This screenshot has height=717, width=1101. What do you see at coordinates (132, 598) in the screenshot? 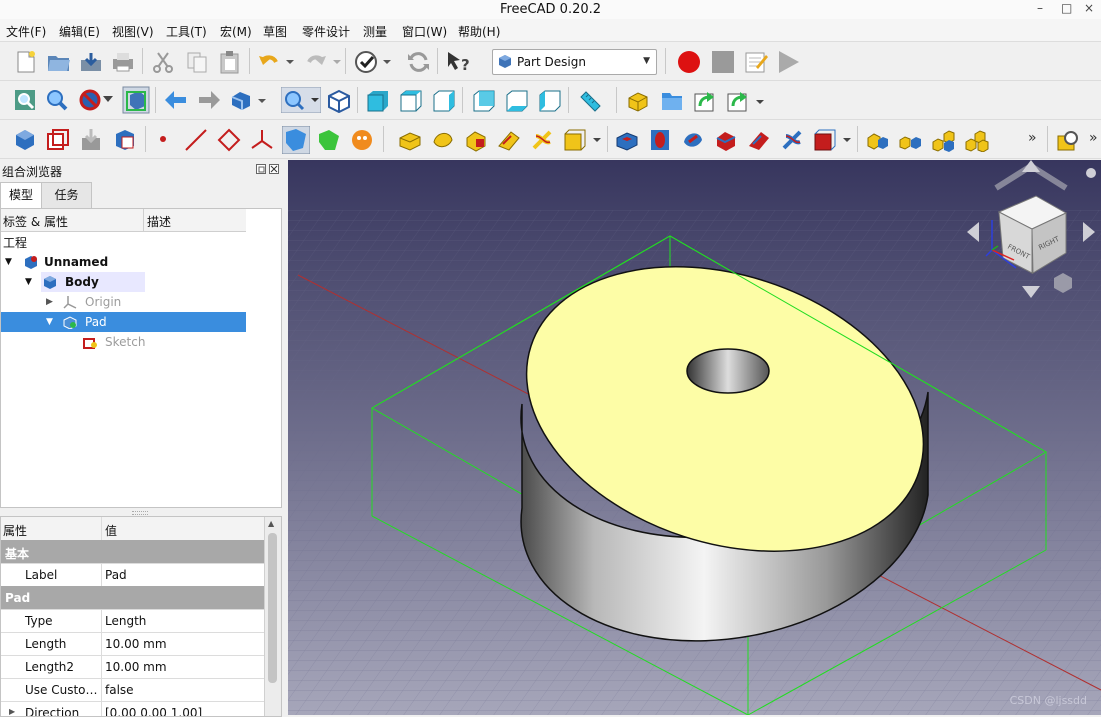
I see `property-group-pad: Pad` at bounding box center [132, 598].